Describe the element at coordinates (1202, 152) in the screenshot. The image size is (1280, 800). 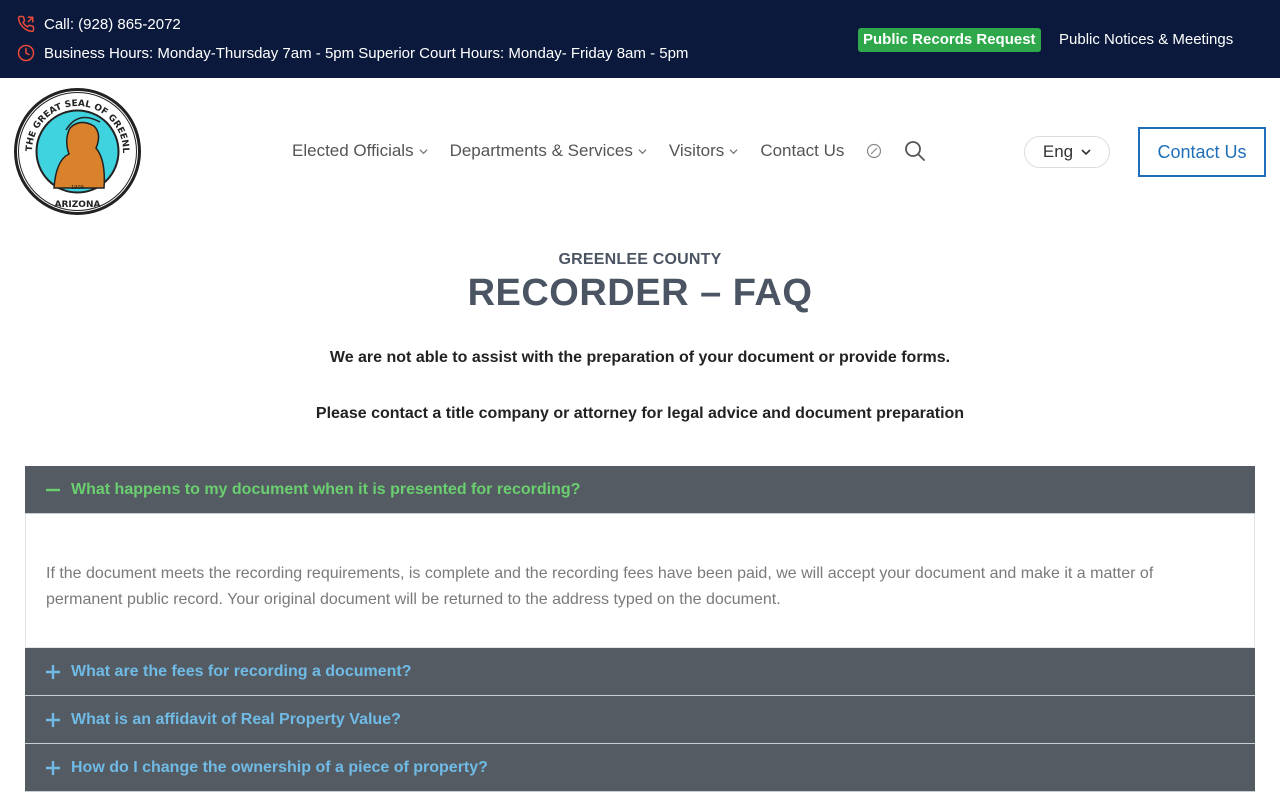
I see `contact-us-button: Contact Us` at that location.